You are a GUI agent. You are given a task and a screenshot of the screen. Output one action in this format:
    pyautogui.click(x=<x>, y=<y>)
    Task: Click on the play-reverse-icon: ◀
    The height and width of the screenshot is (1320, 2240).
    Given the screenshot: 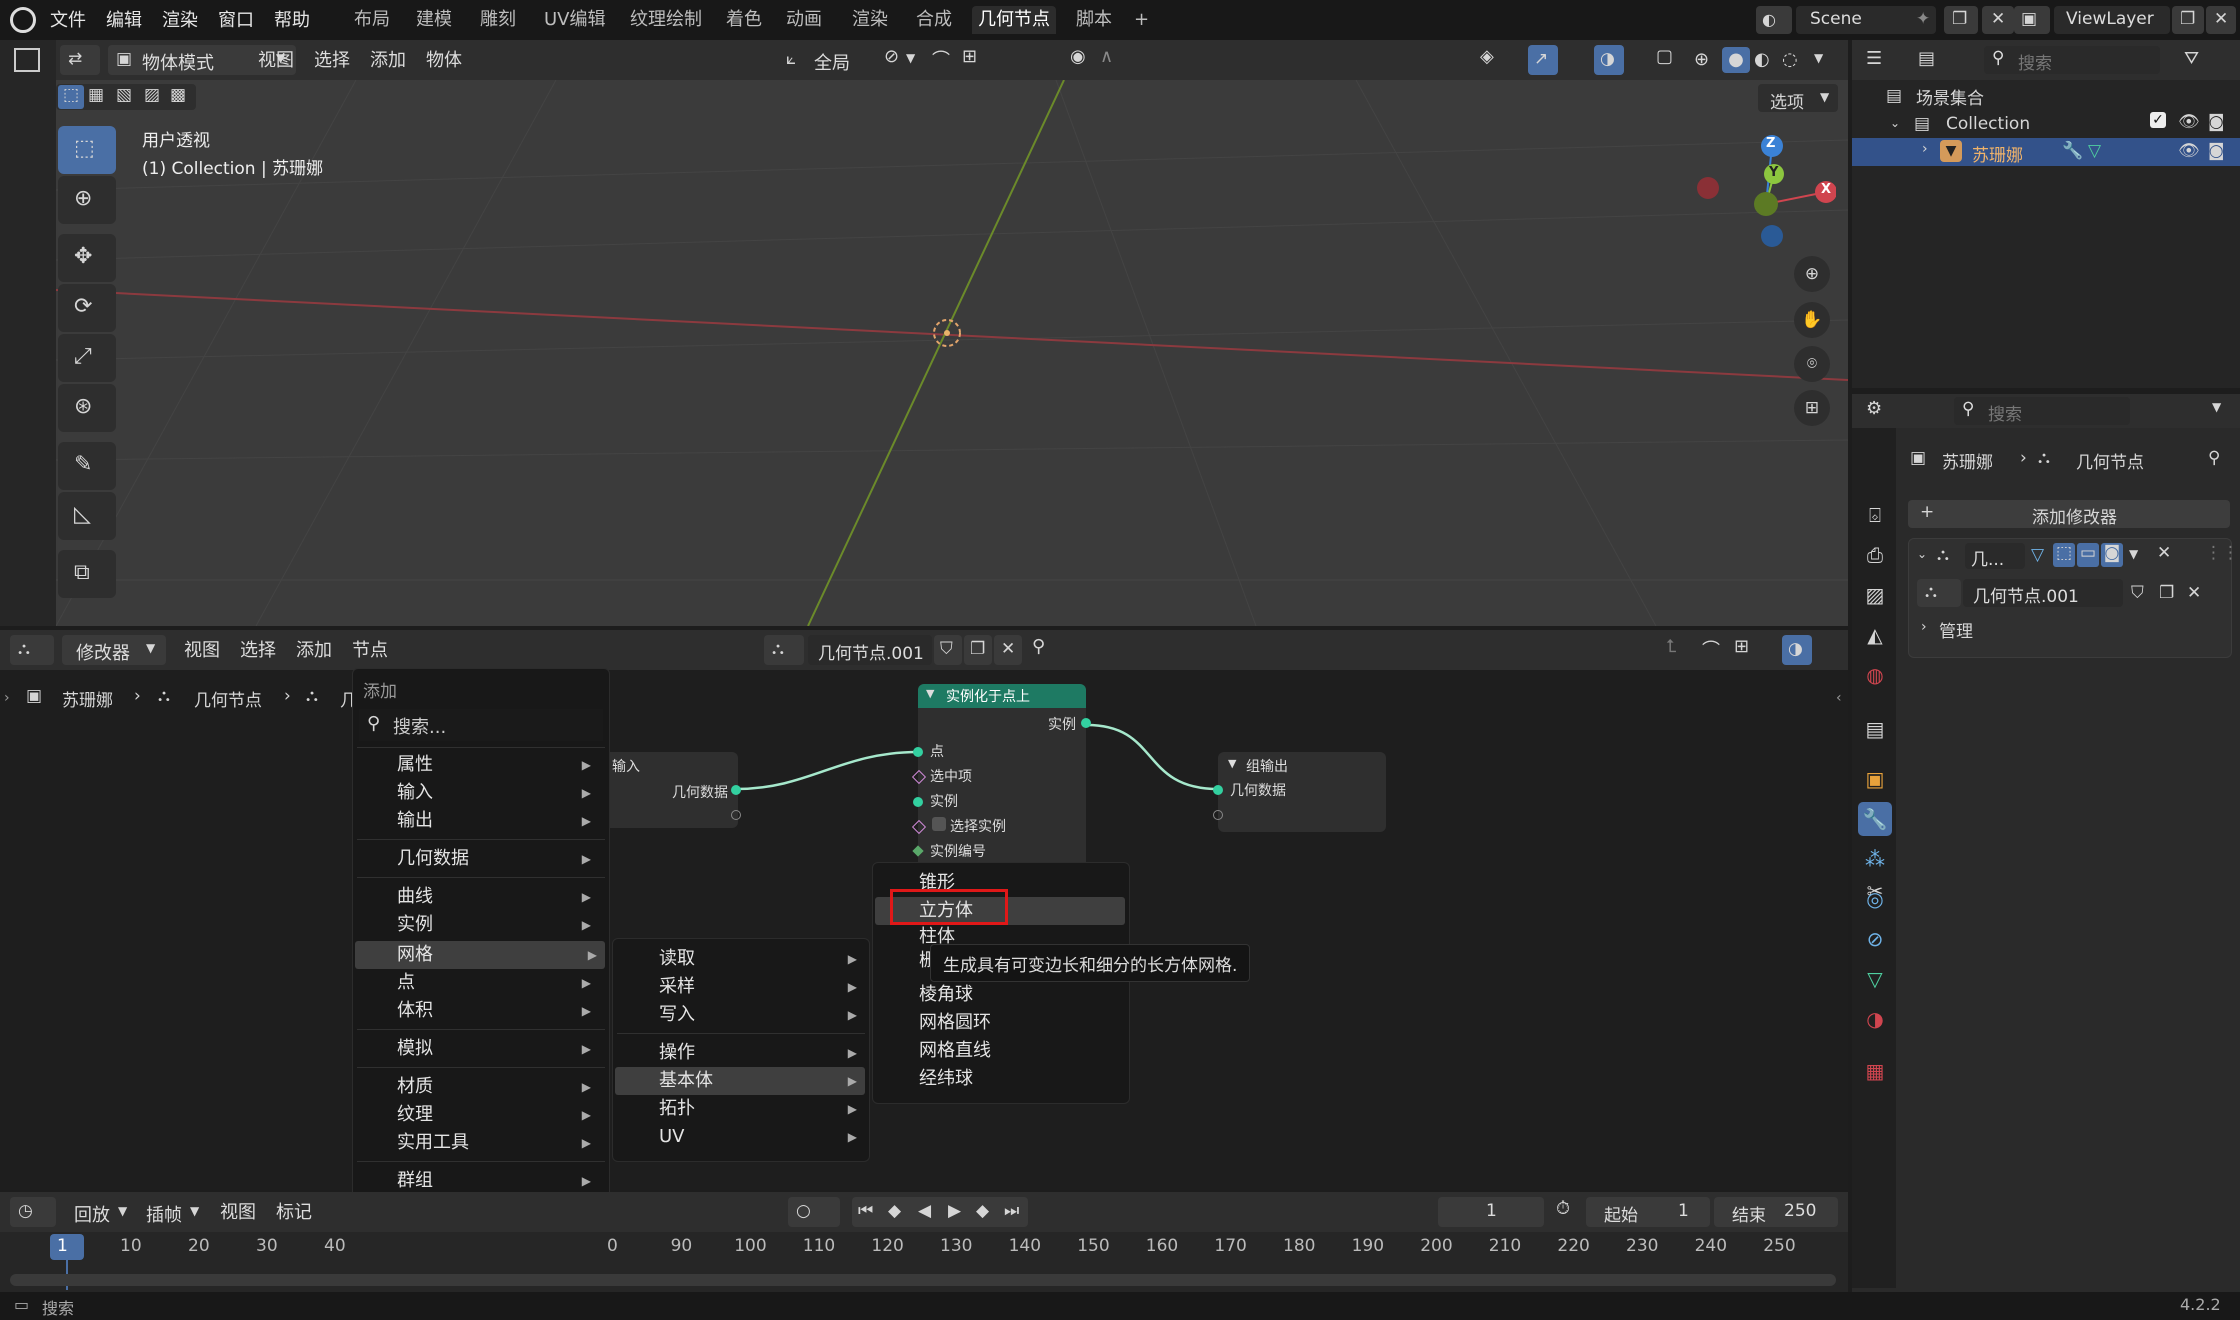 What is the action you would take?
    pyautogui.click(x=924, y=1211)
    